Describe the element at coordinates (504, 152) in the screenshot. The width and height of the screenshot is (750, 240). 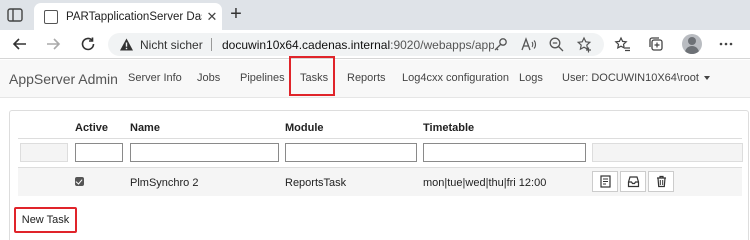
I see `filter-timetable-input` at that location.